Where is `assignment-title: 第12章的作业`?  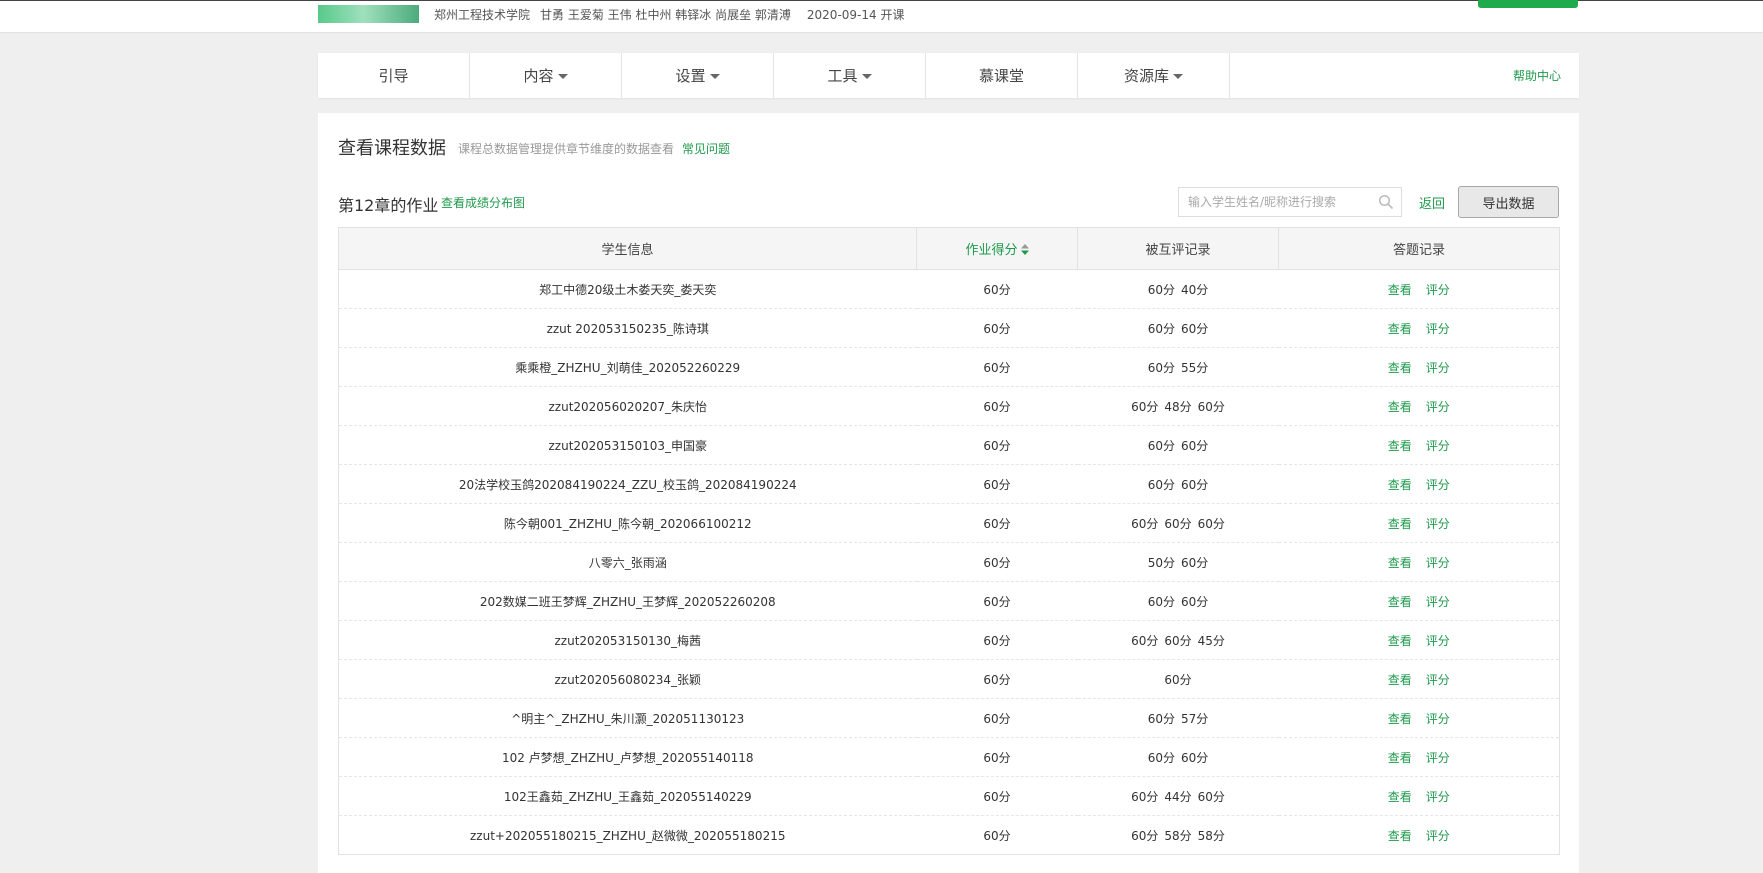
assignment-title: 第12章的作业 is located at coordinates (388, 205).